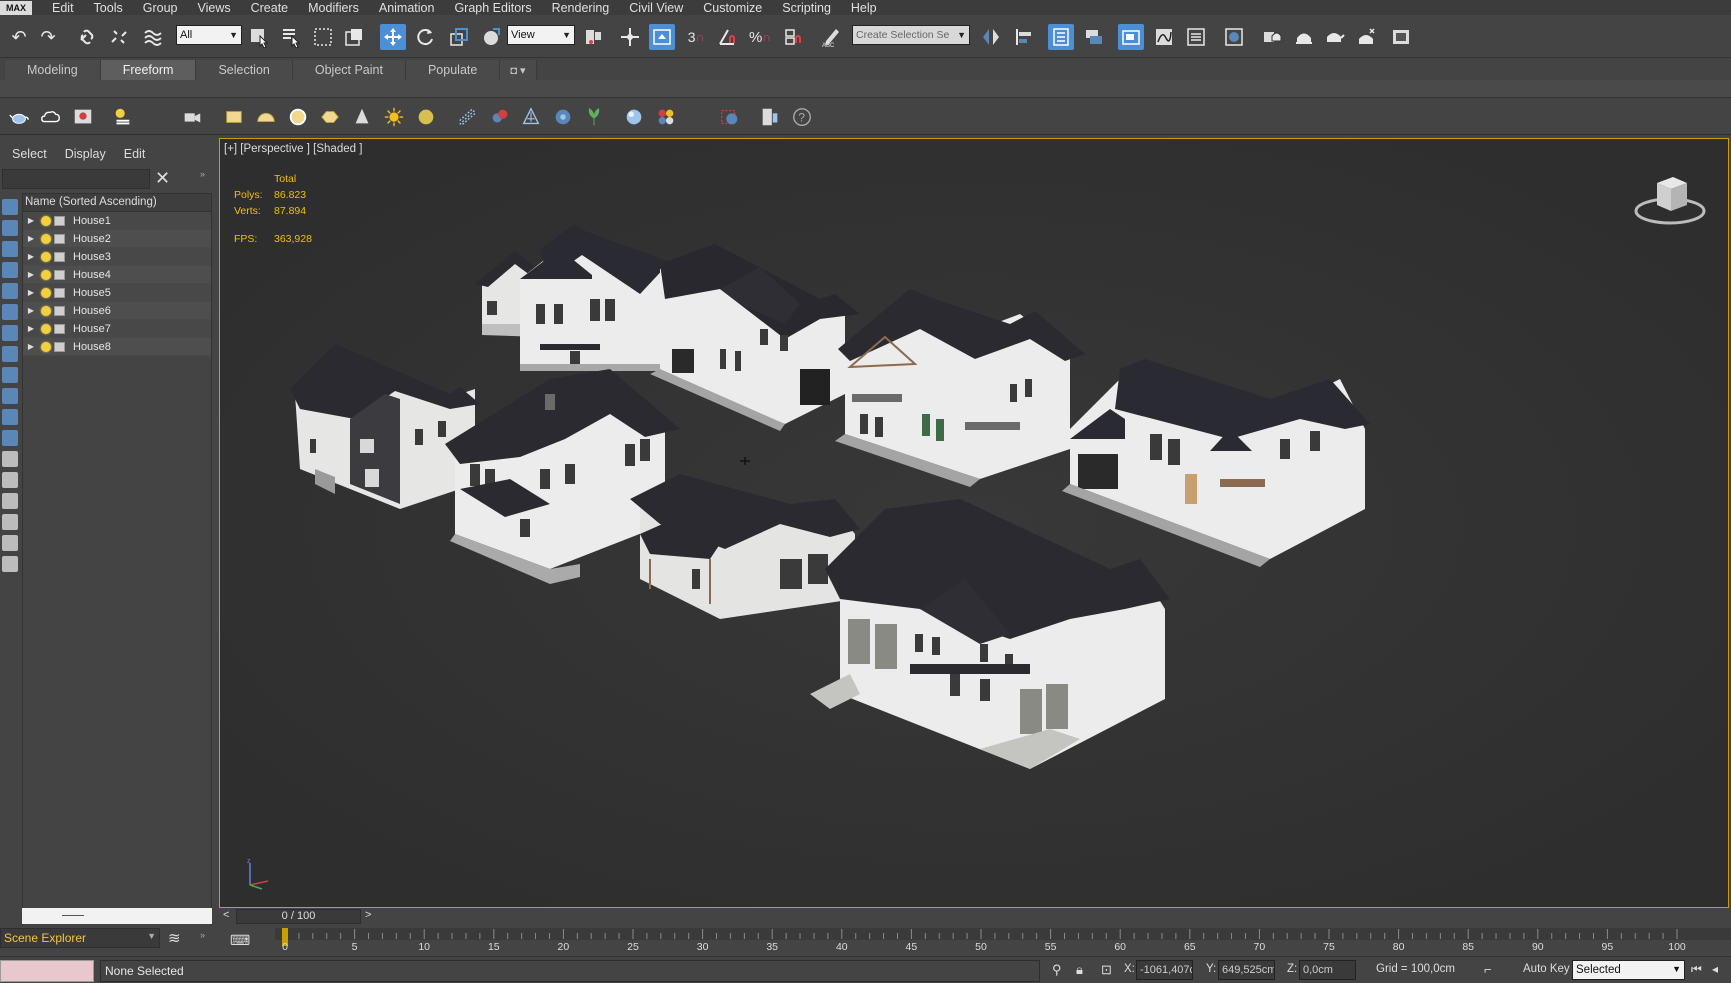 This screenshot has height=983, width=1731. Describe the element at coordinates (393, 37) in the screenshot. I see `select-and-move-icon` at that location.